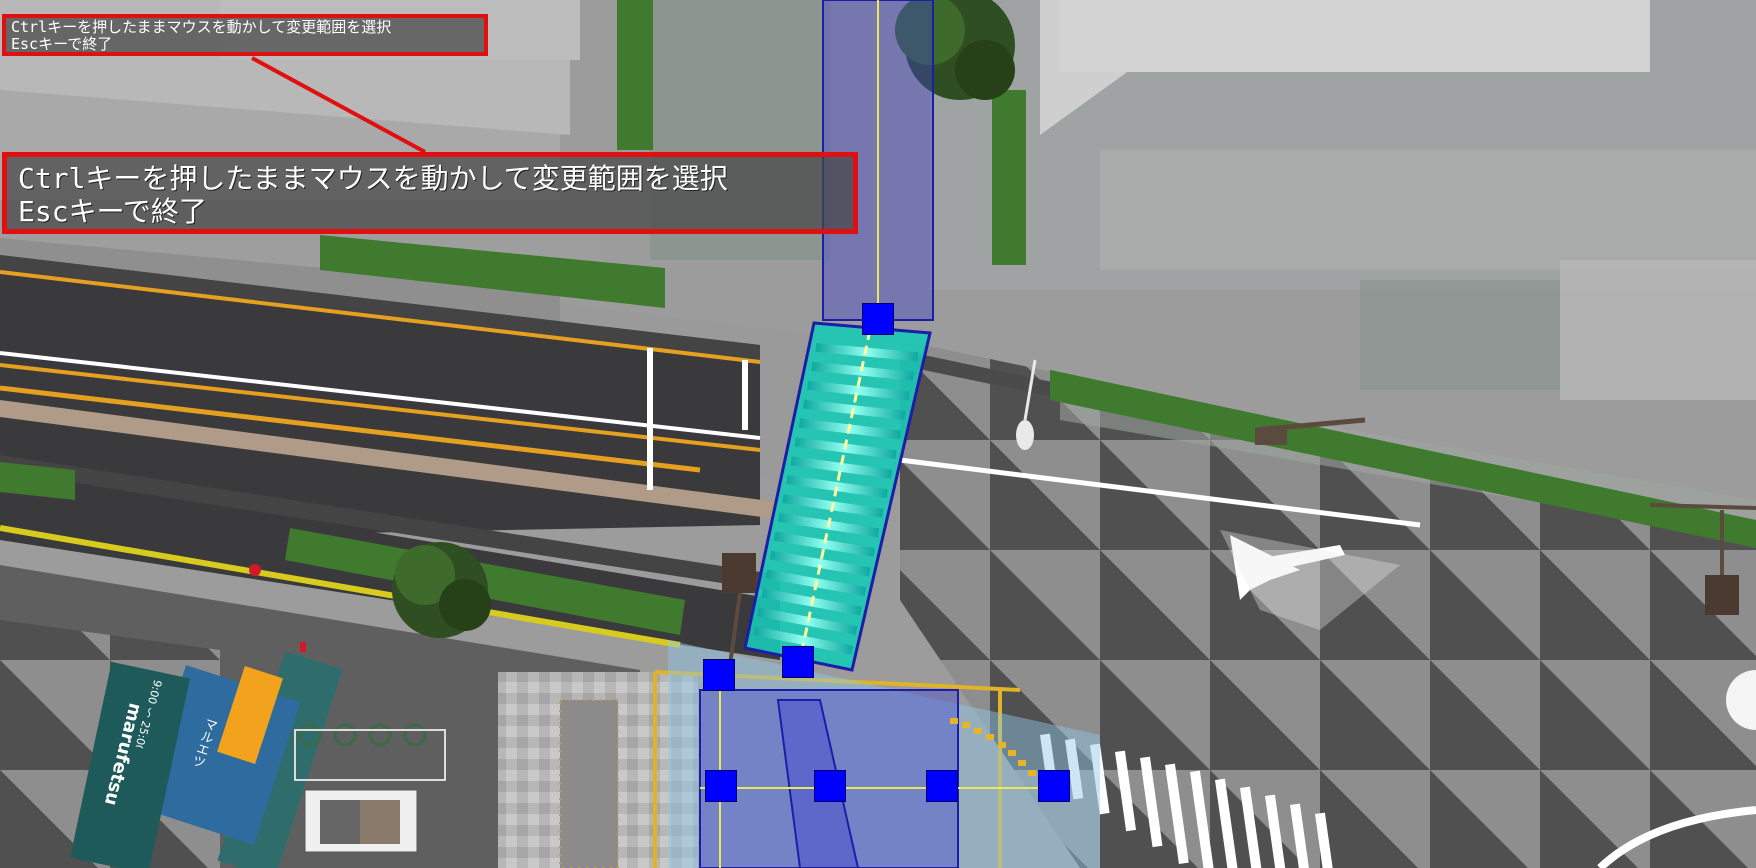 The image size is (1756, 868). I want to click on callout-line-2: Escキーで終了, so click(112, 211).